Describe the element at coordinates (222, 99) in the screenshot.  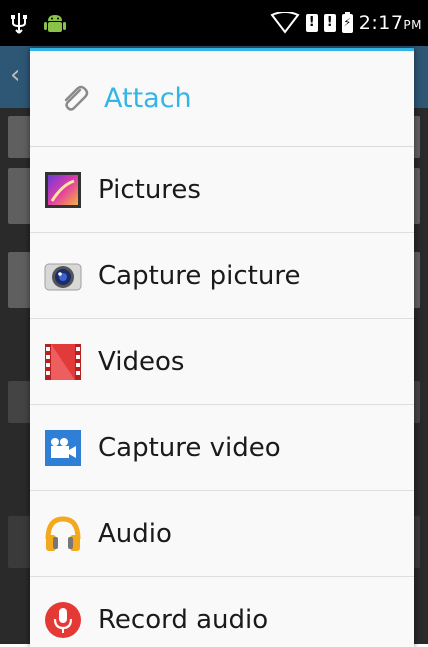
I see `dialog-title: Attach` at that location.